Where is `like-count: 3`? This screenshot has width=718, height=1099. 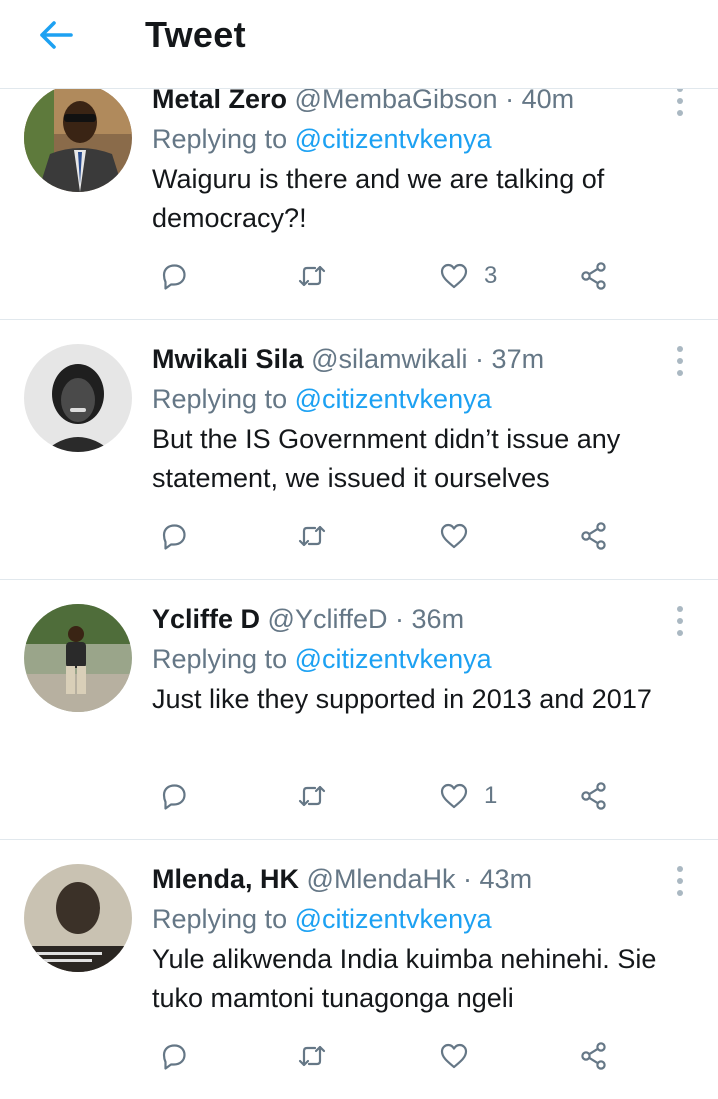
like-count: 3 is located at coordinates (491, 275).